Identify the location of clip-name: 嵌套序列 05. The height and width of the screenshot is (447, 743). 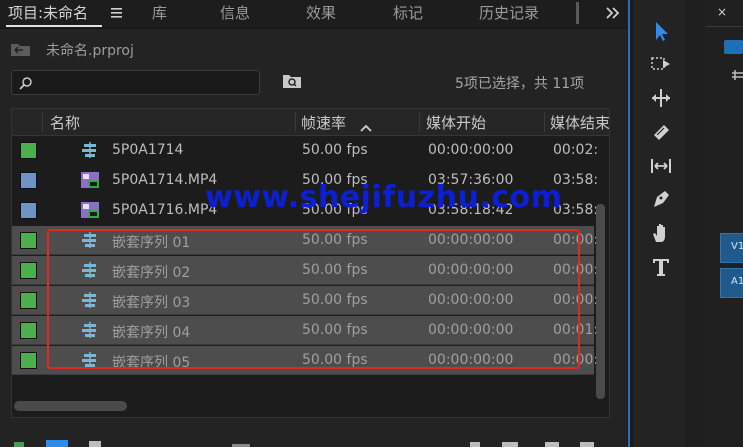
(151, 363).